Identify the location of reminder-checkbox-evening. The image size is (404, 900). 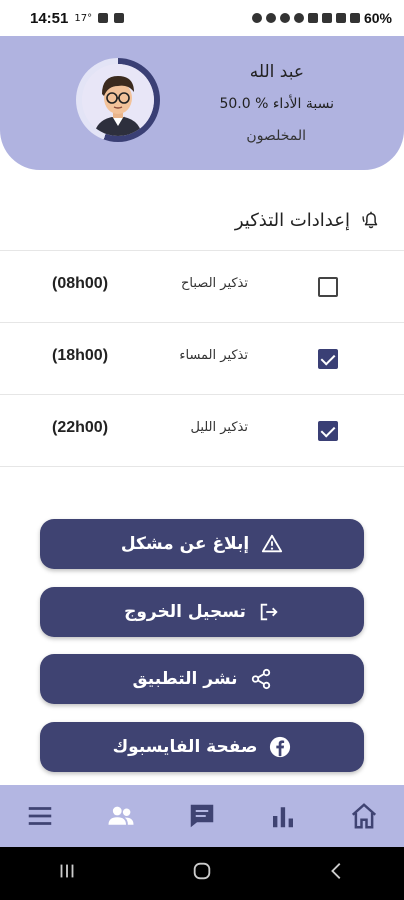
(328, 359).